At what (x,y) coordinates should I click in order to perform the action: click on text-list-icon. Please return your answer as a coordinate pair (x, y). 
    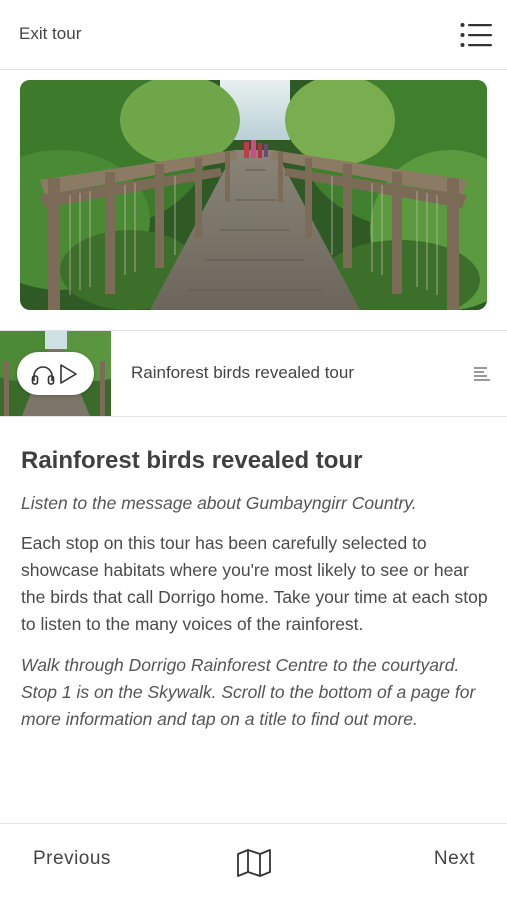
    Looking at the image, I should click on (482, 374).